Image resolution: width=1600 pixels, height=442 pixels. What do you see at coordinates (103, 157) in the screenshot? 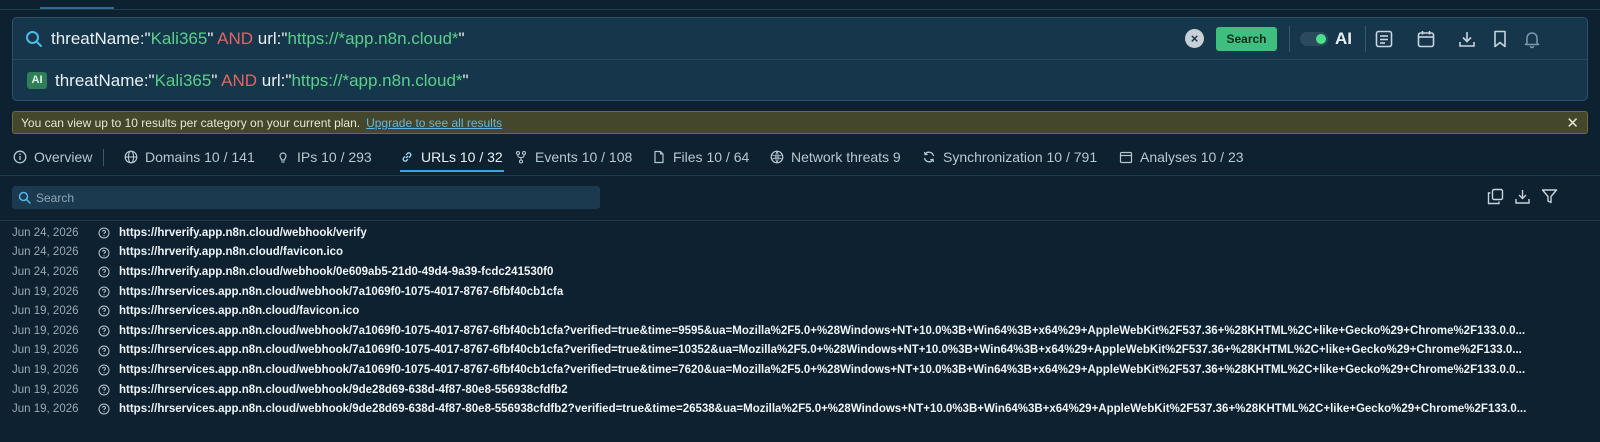
I see `tab-divider` at bounding box center [103, 157].